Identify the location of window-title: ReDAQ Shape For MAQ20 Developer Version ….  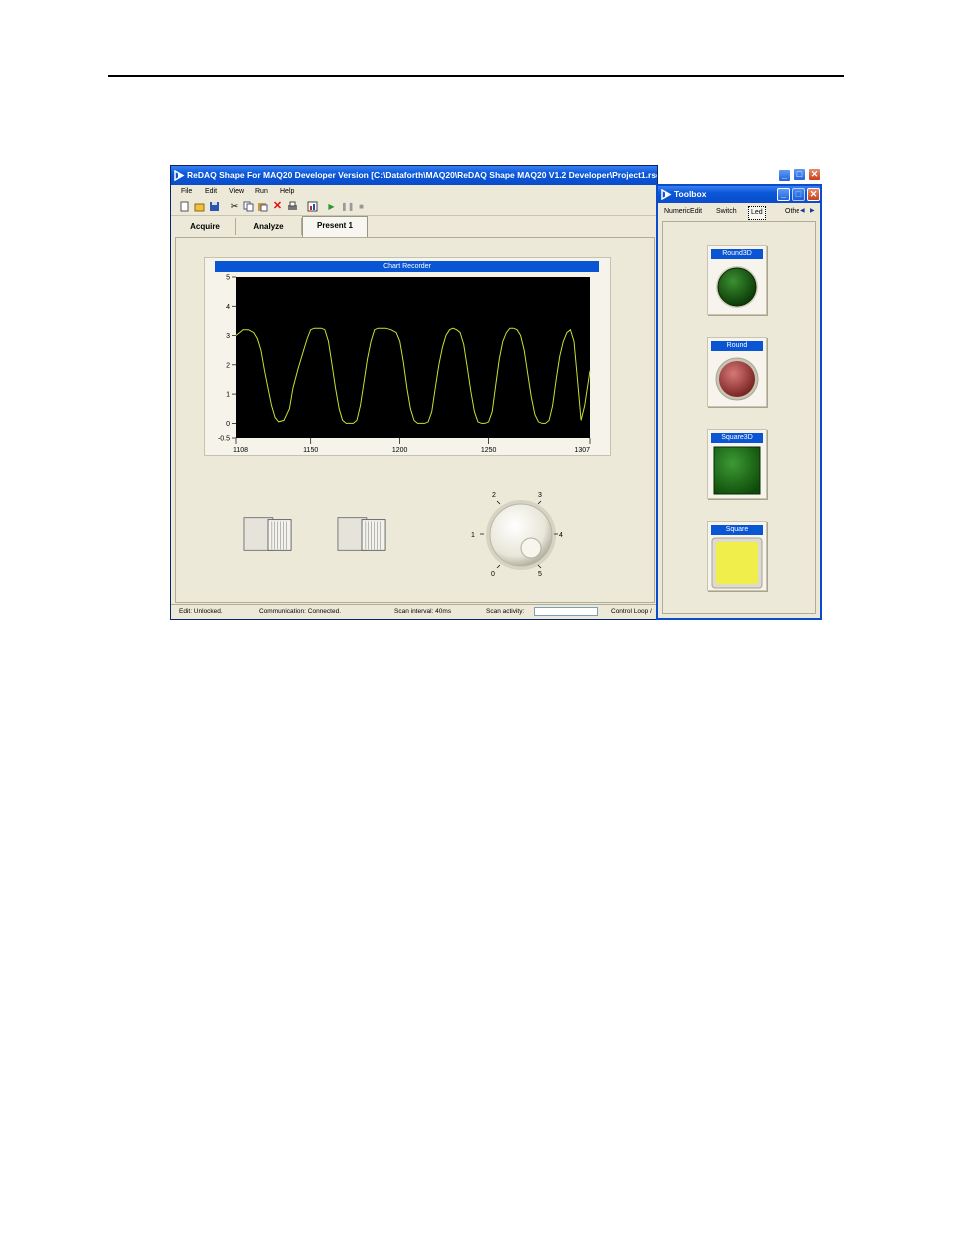
(422, 175).